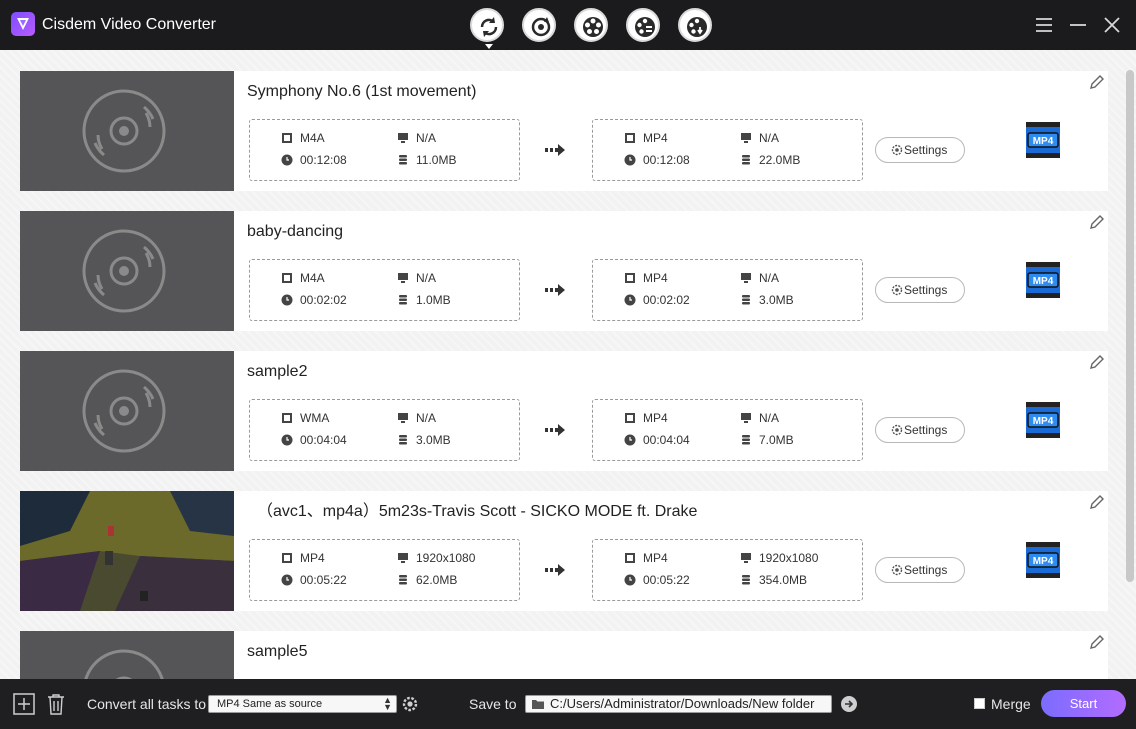  What do you see at coordinates (1083, 703) in the screenshot?
I see `start-button: Start` at bounding box center [1083, 703].